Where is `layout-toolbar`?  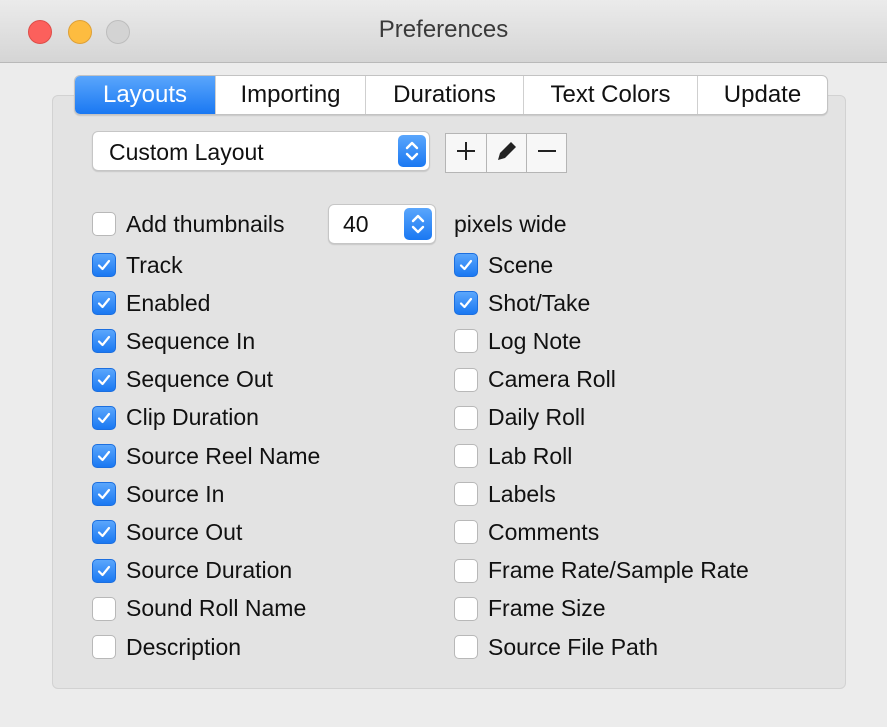
layout-toolbar is located at coordinates (506, 153).